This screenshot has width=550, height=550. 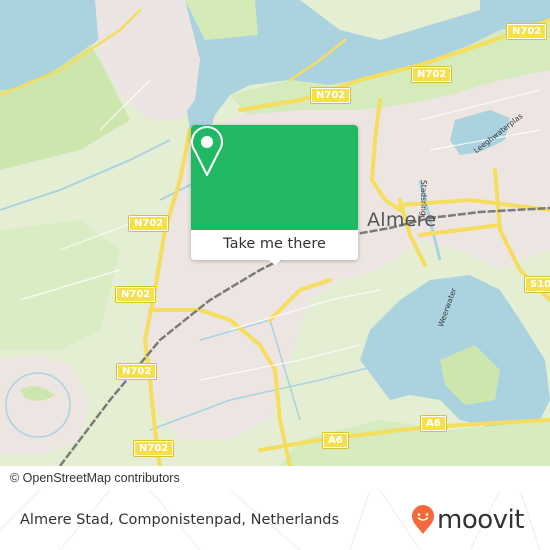 What do you see at coordinates (274, 245) in the screenshot?
I see `take-me-there-button: Take me there` at bounding box center [274, 245].